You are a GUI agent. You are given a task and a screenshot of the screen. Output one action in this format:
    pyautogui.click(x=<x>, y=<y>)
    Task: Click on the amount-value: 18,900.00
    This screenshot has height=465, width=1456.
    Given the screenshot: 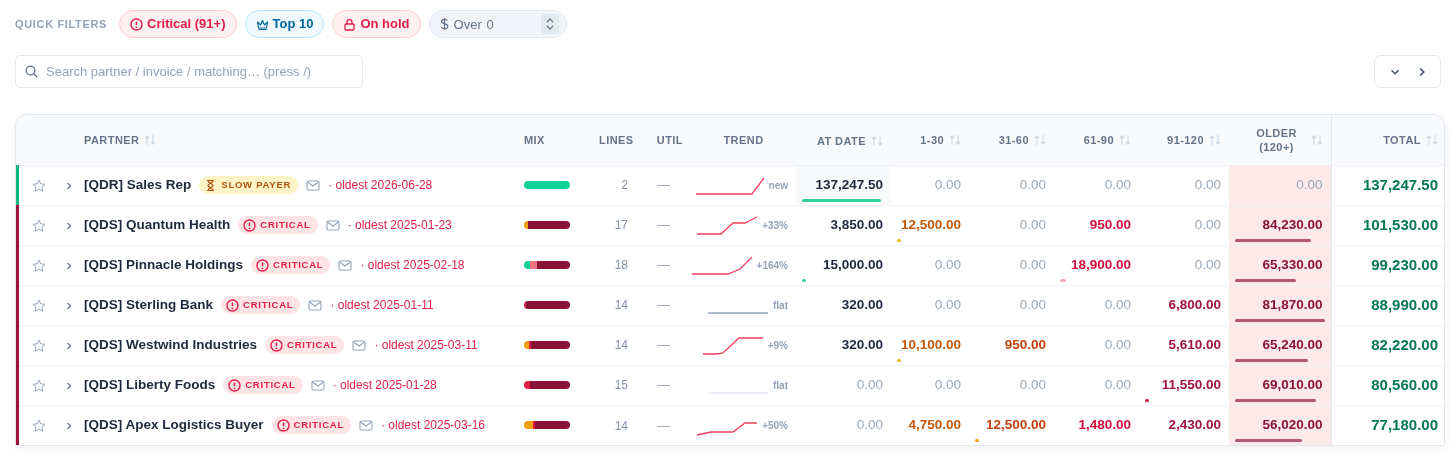 What is the action you would take?
    pyautogui.click(x=1100, y=264)
    